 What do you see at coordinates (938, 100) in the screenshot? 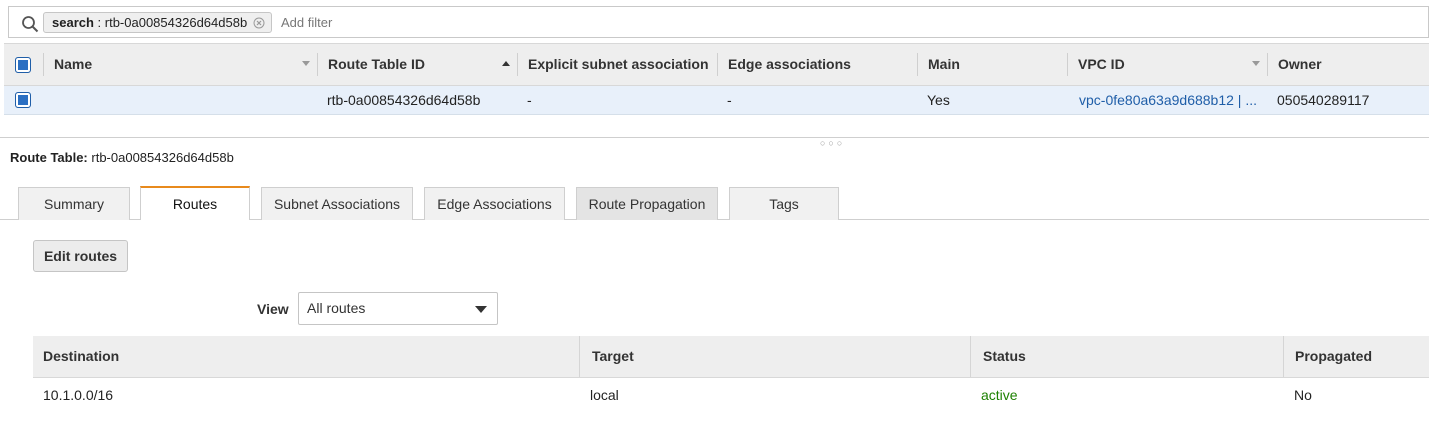
I see `cell-main: Yes` at bounding box center [938, 100].